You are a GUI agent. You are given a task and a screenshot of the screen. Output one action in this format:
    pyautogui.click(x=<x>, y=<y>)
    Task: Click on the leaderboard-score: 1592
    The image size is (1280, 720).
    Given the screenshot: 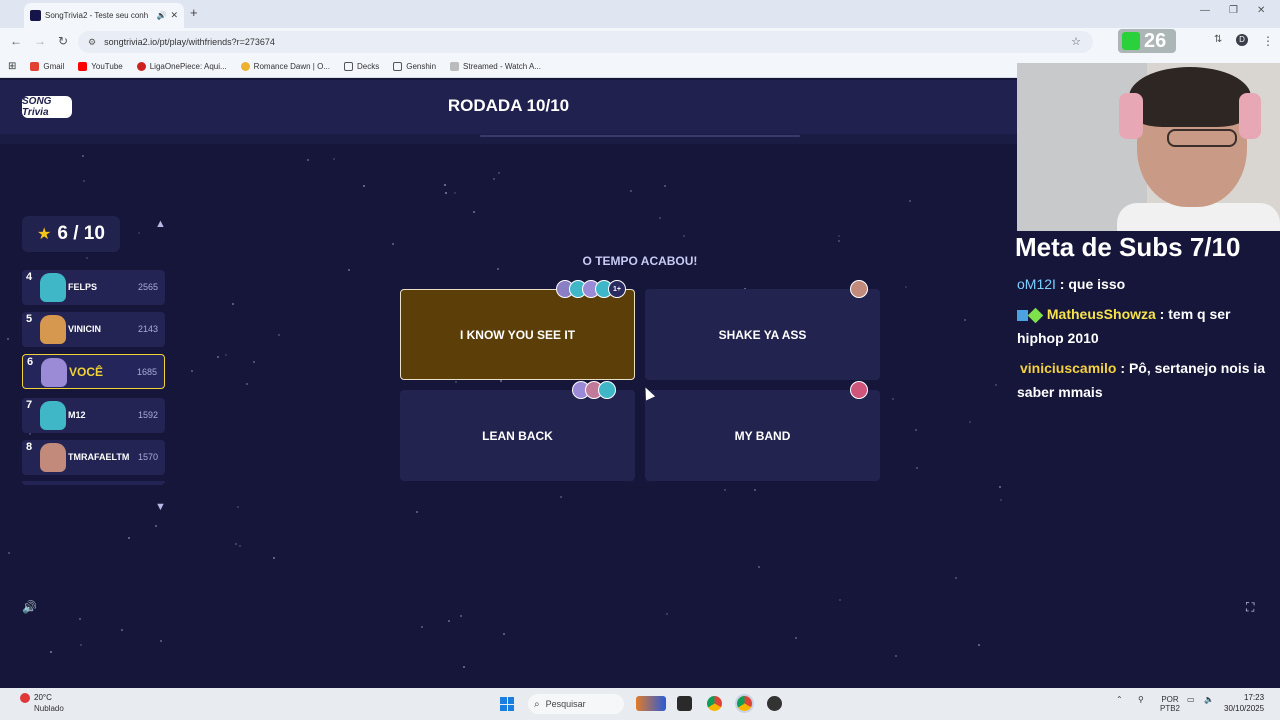 What is the action you would take?
    pyautogui.click(x=147, y=415)
    